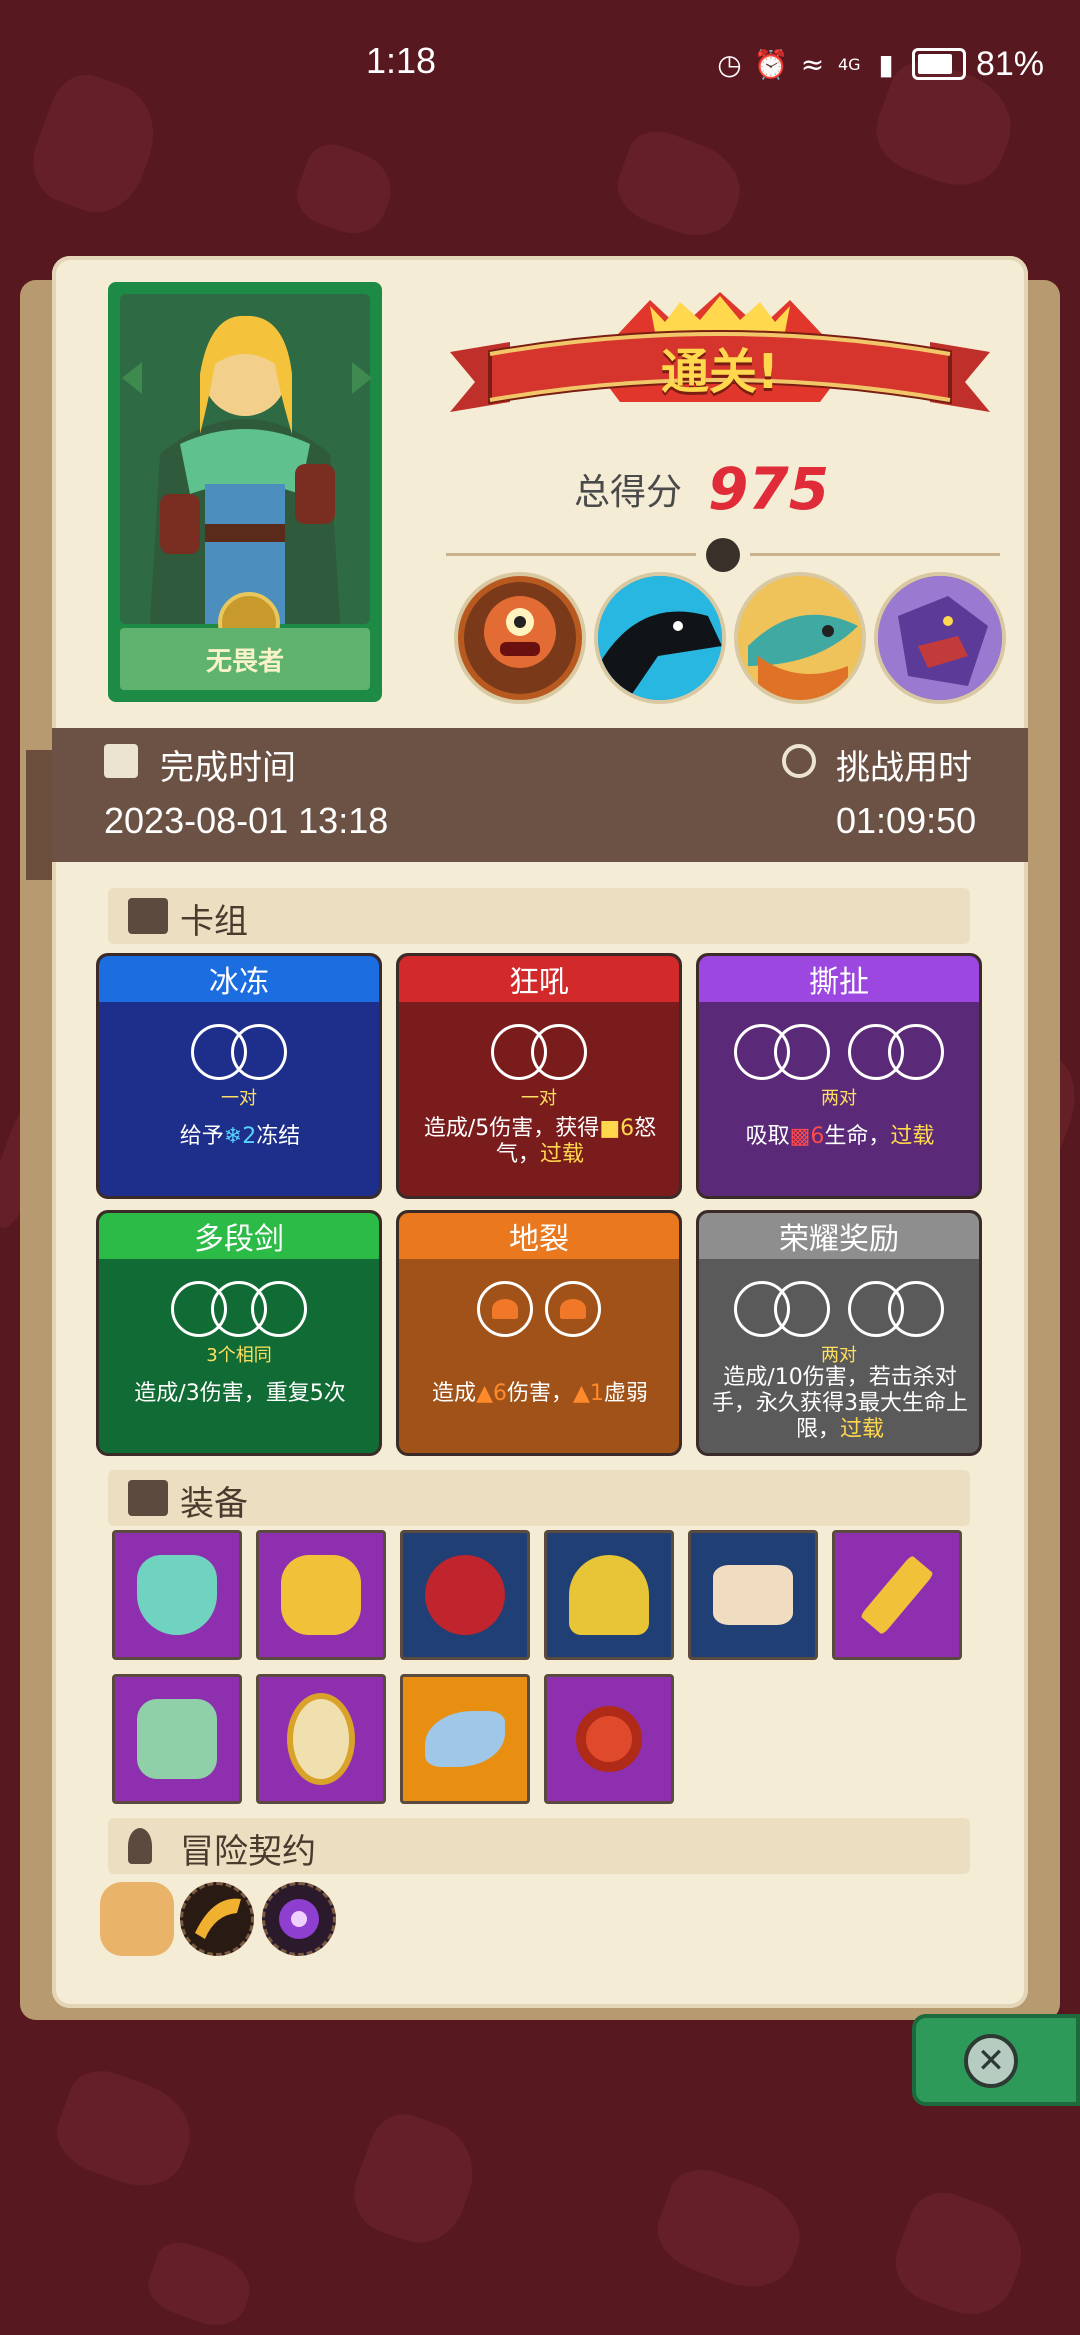  I want to click on fire-icon: ▲, so click(484, 1393).